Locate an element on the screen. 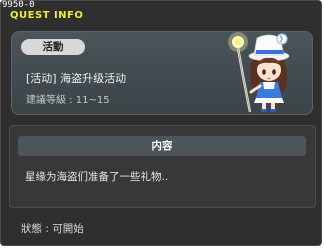 Image resolution: width=324 pixels, height=248 pixels. quest-status: 狀態 : 可開始 is located at coordinates (52, 229).